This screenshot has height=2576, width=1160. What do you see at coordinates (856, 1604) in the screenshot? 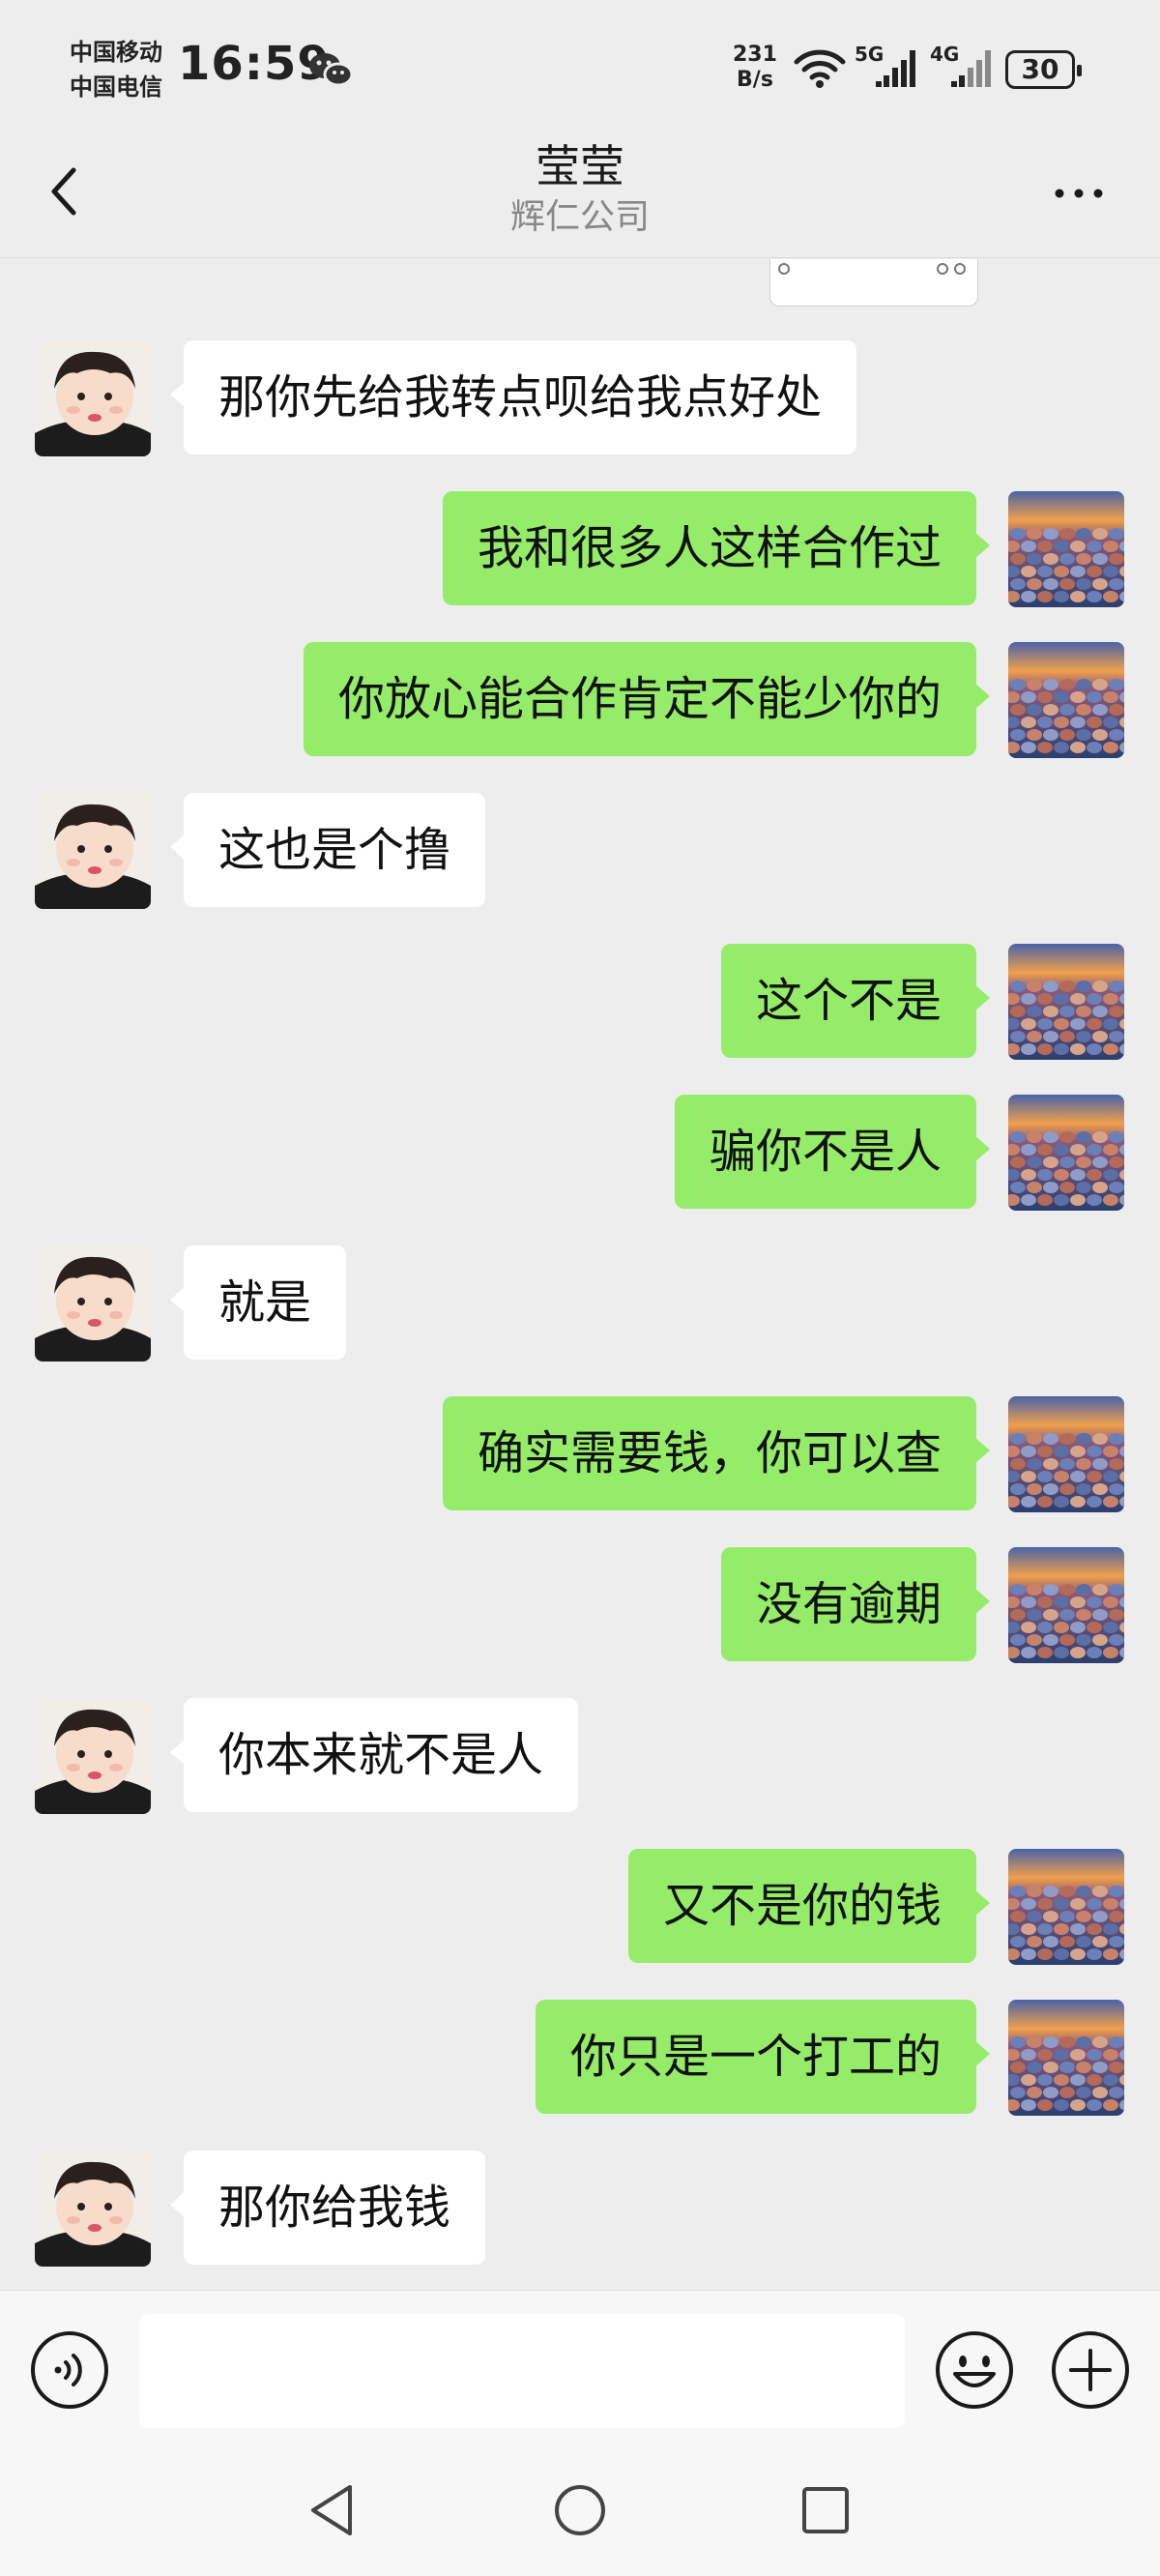
I see `sent-message-bubble: 没有逾期` at bounding box center [856, 1604].